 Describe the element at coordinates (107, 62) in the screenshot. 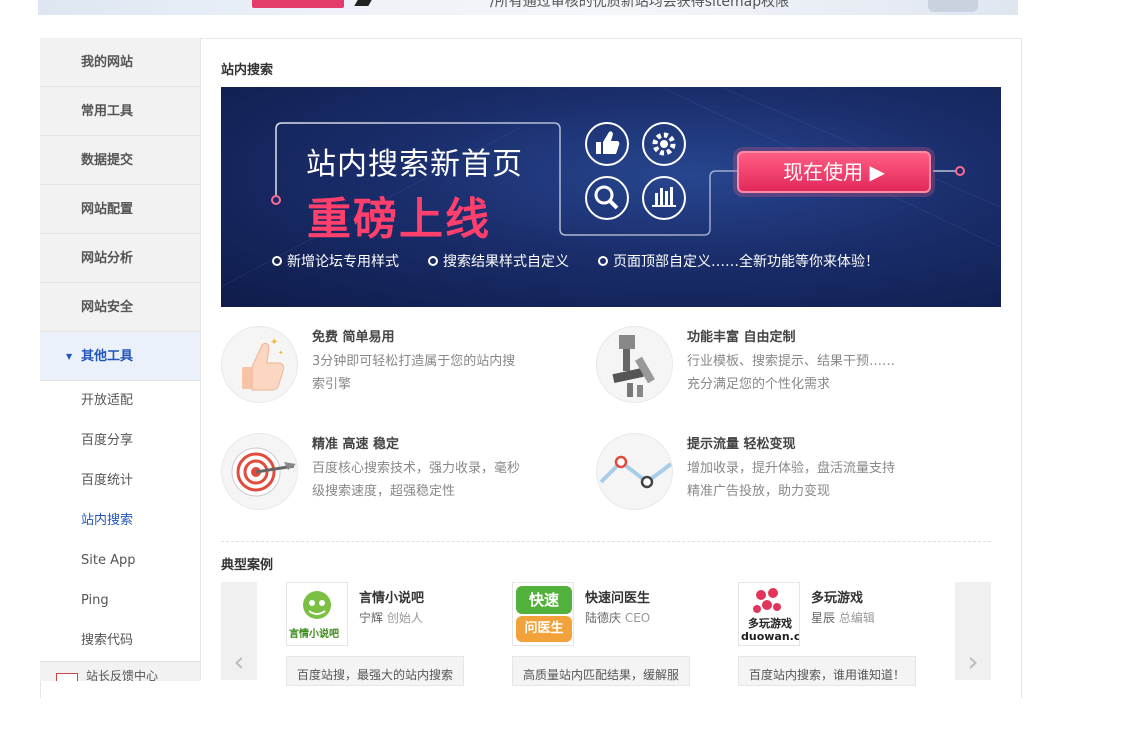

I see `sidebar-item-label: 我的网站` at that location.